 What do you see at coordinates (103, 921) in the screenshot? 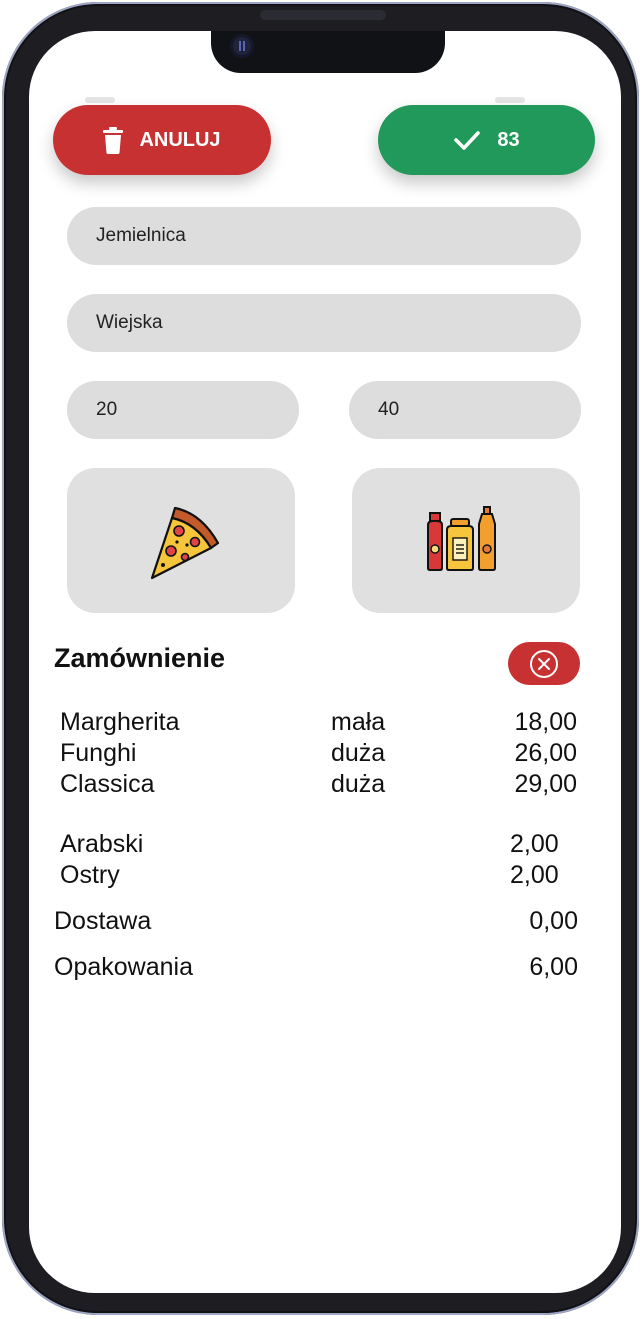
I see `delivery-label: Dostawa` at bounding box center [103, 921].